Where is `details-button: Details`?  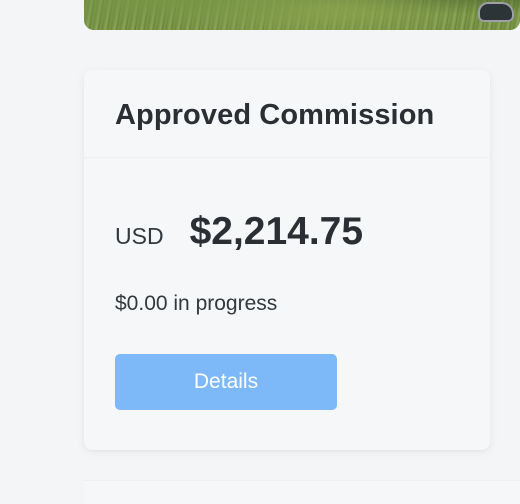 details-button: Details is located at coordinates (226, 382).